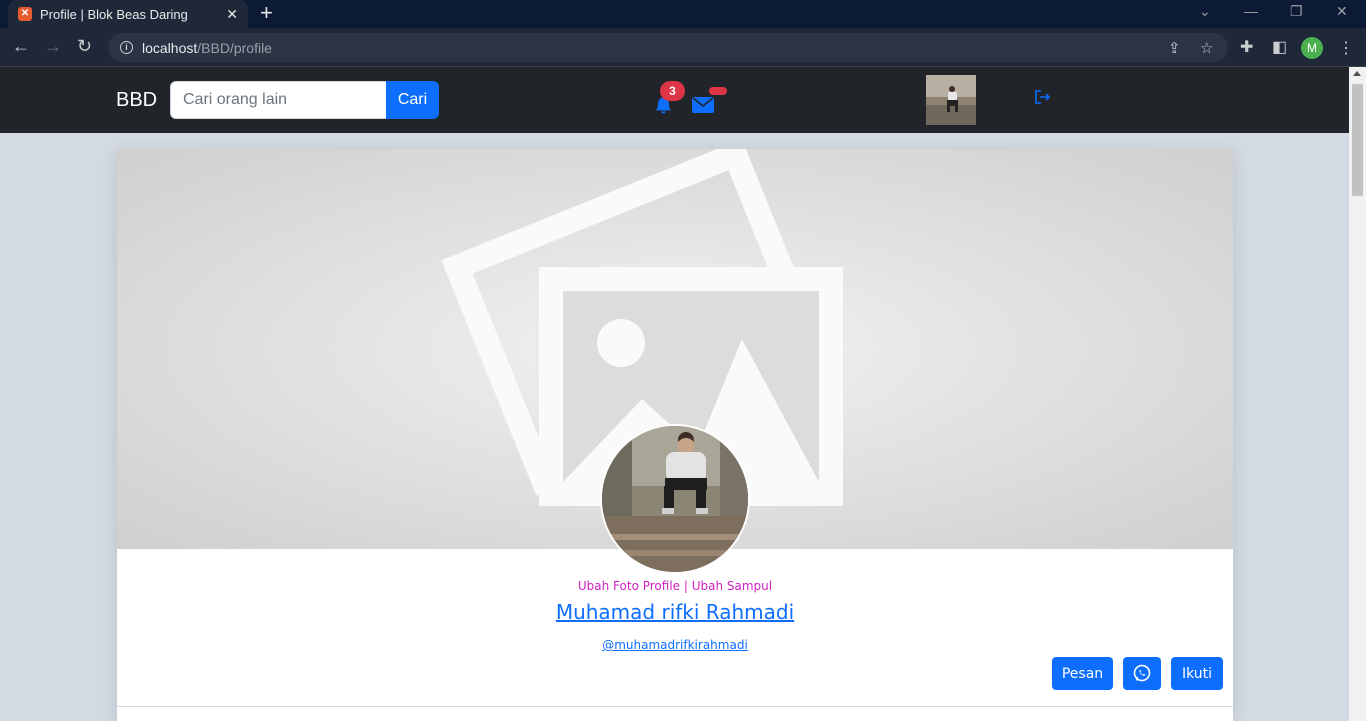  I want to click on address-bar: i localhost/BBD/profile ⇪ ☆, so click(668, 47).